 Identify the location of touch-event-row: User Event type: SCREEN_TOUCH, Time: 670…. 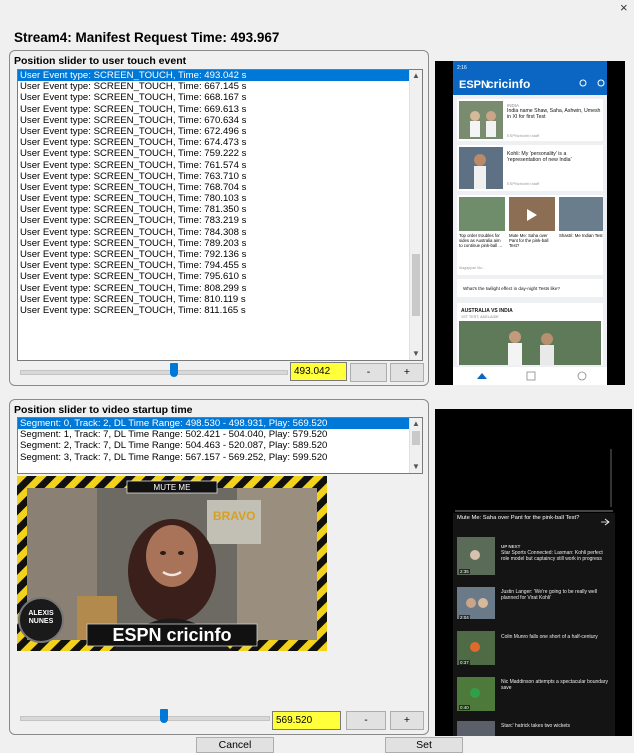
(220, 120).